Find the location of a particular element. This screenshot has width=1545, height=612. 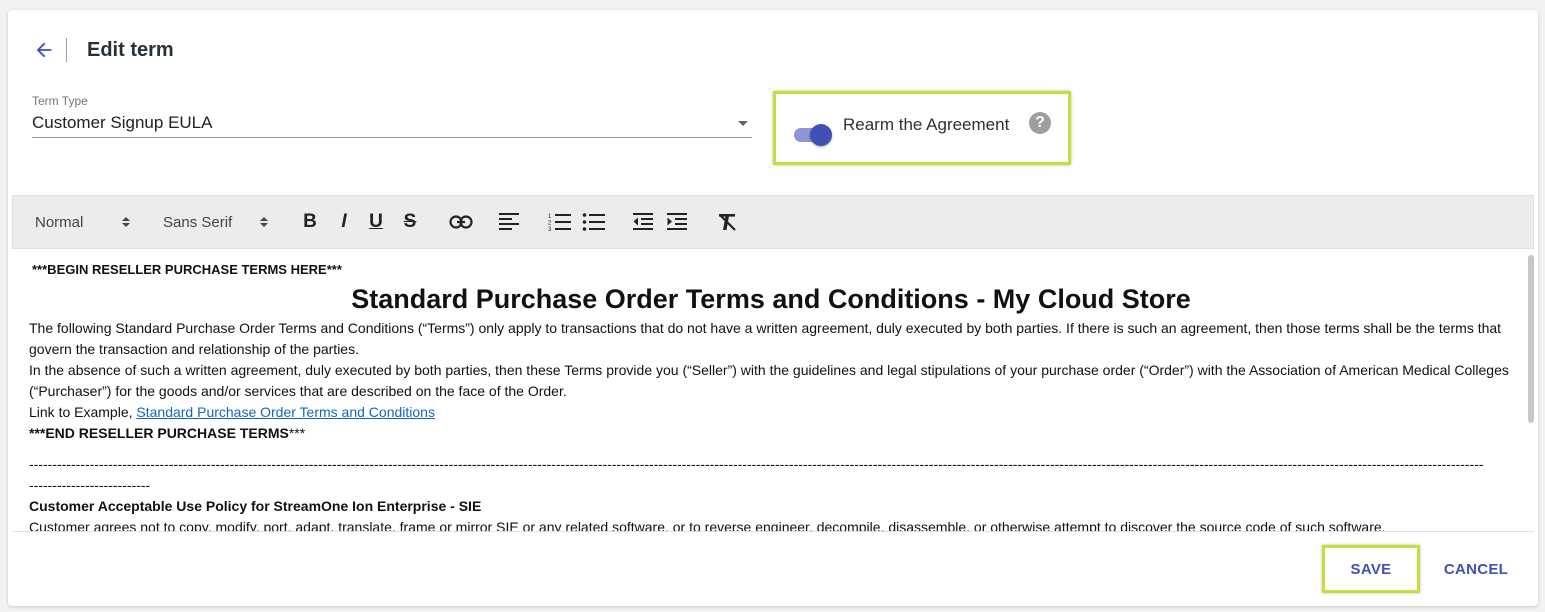

strikethrough-icon: S is located at coordinates (410, 221).